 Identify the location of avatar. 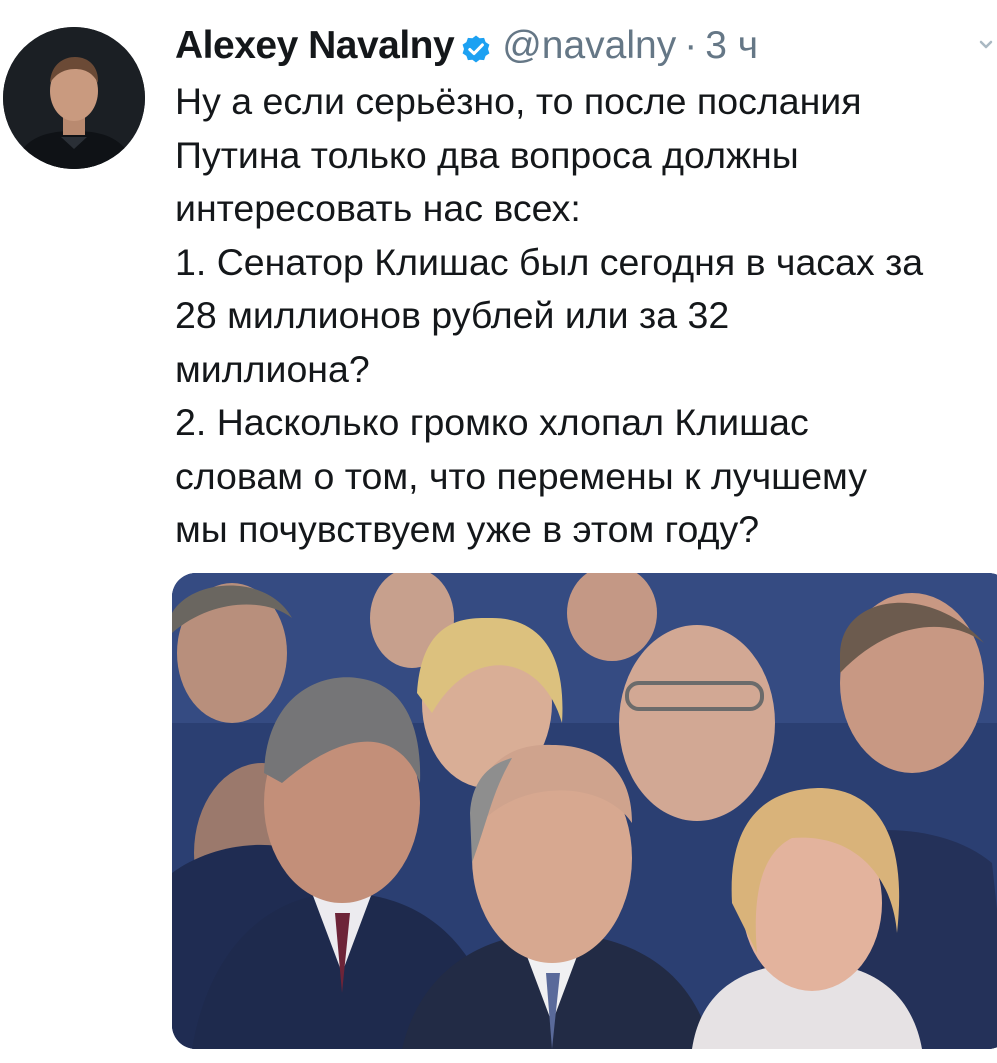
(74, 98).